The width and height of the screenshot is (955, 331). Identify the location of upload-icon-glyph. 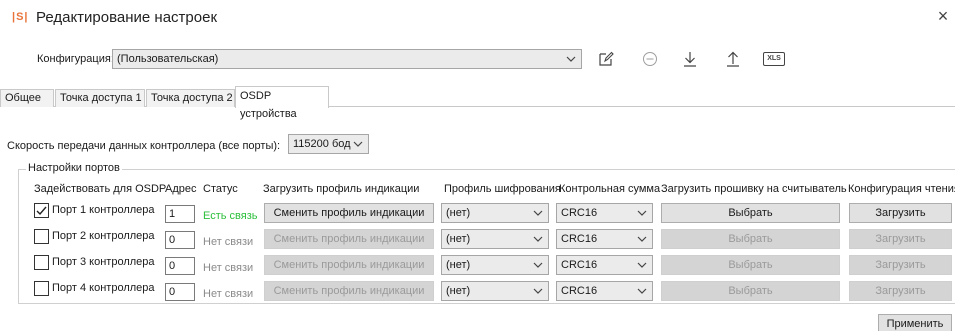
(733, 59).